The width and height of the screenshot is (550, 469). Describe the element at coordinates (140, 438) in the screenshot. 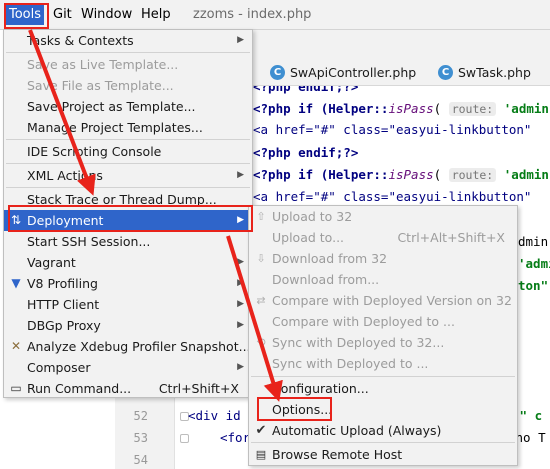

I see `line-number: 53` at that location.